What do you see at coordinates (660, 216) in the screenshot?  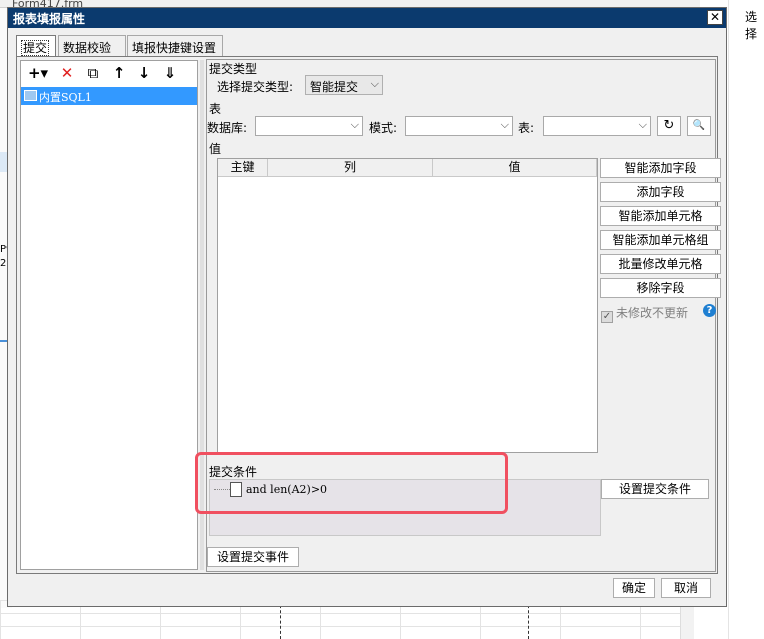 I see `smart-add-cell-button: 智能添加单元格` at bounding box center [660, 216].